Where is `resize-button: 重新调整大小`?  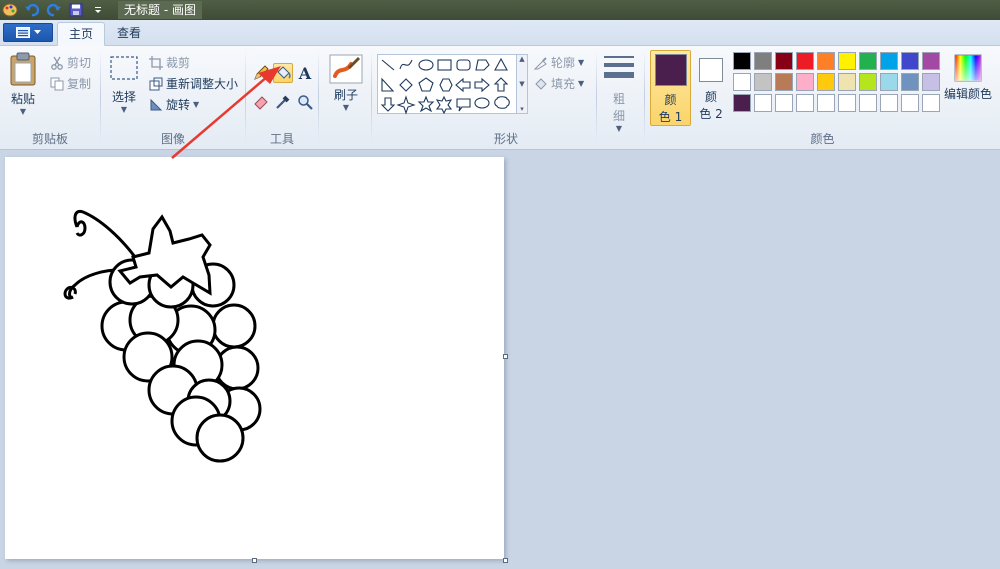
resize-button: 重新调整大小 is located at coordinates (193, 83).